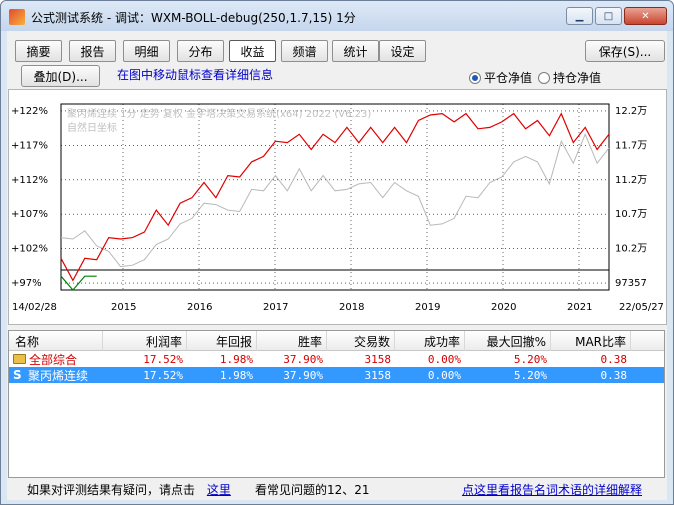 The height and width of the screenshot is (505, 674). What do you see at coordinates (222, 341) in the screenshot?
I see `col-annual: 年回报` at bounding box center [222, 341].